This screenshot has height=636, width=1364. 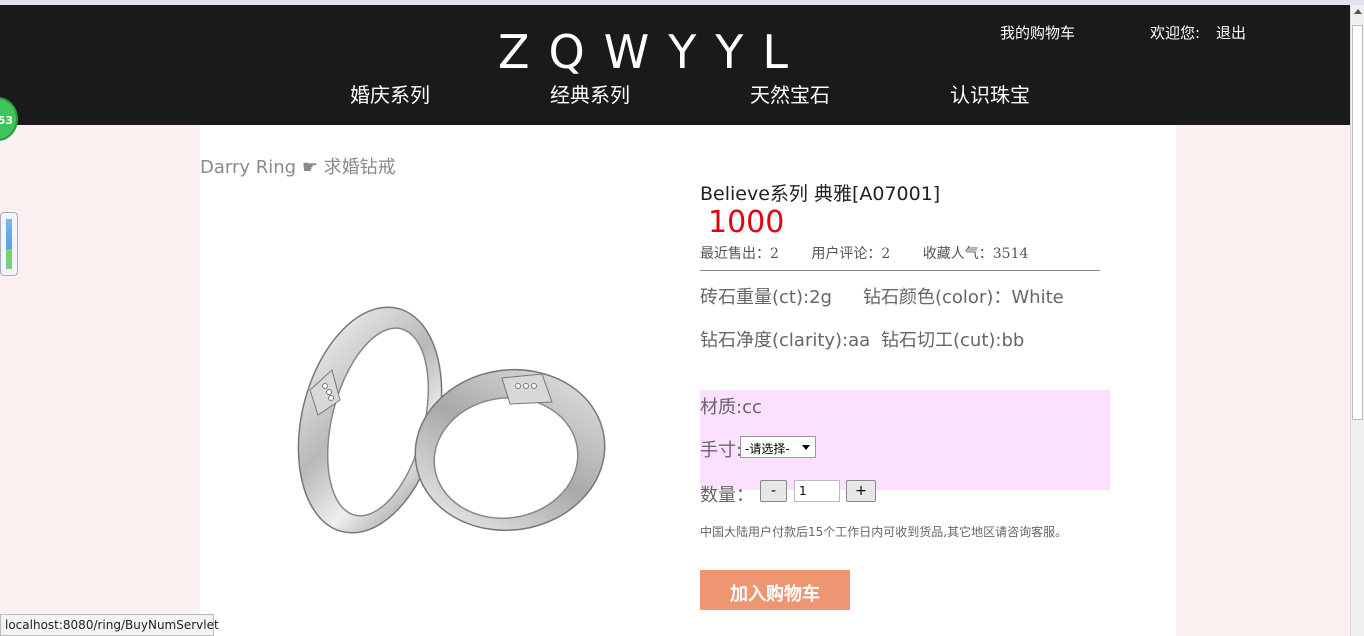 I want to click on welcome-text: 欢迎您:, so click(x=1175, y=33).